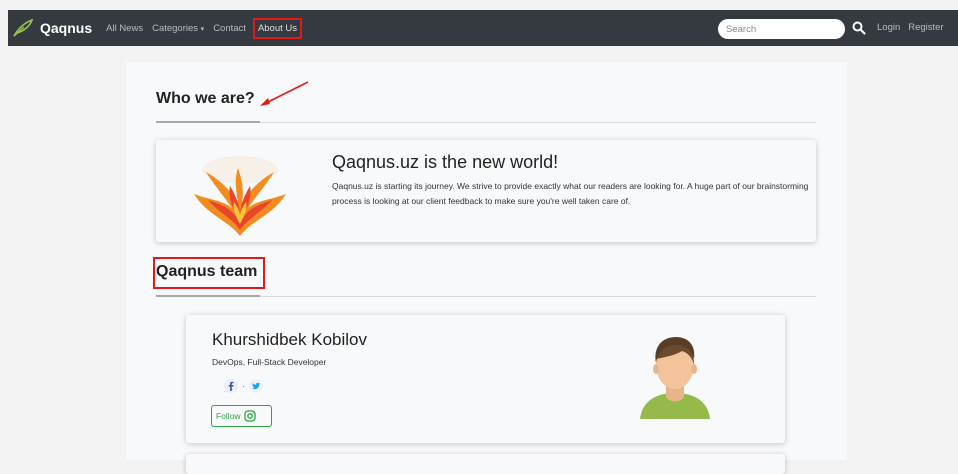 This screenshot has width=958, height=474. Describe the element at coordinates (485, 464) in the screenshot. I see `team-member-card` at that location.